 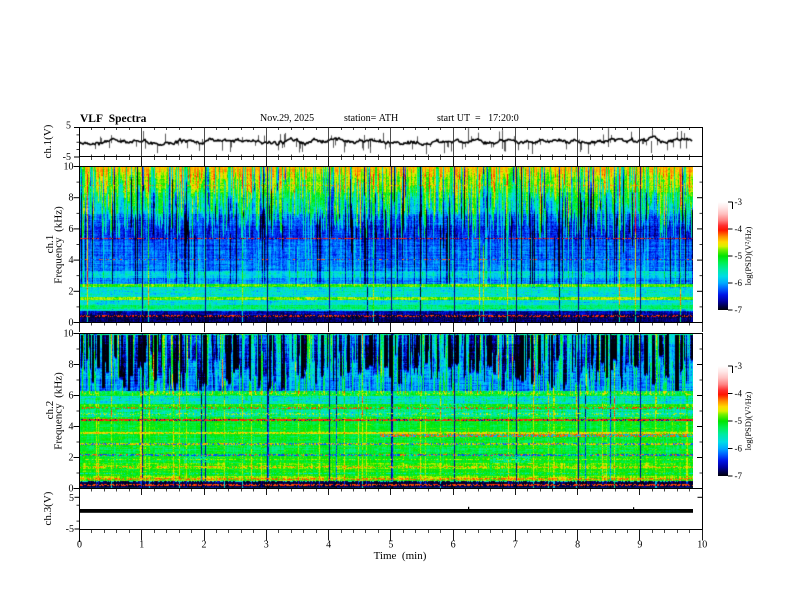 I want to click on svg-text: VLF Spectra, so click(x=113, y=119).